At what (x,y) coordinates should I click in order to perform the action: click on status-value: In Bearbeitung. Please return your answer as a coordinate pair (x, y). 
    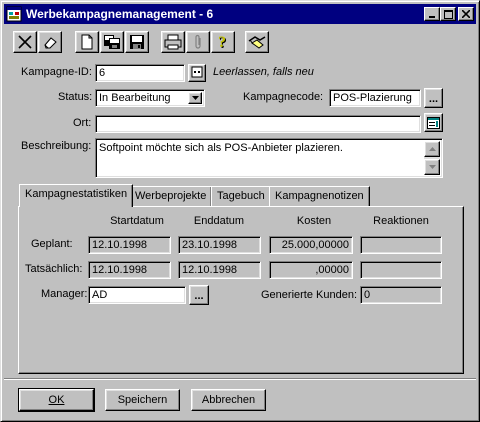
    Looking at the image, I should click on (135, 98).